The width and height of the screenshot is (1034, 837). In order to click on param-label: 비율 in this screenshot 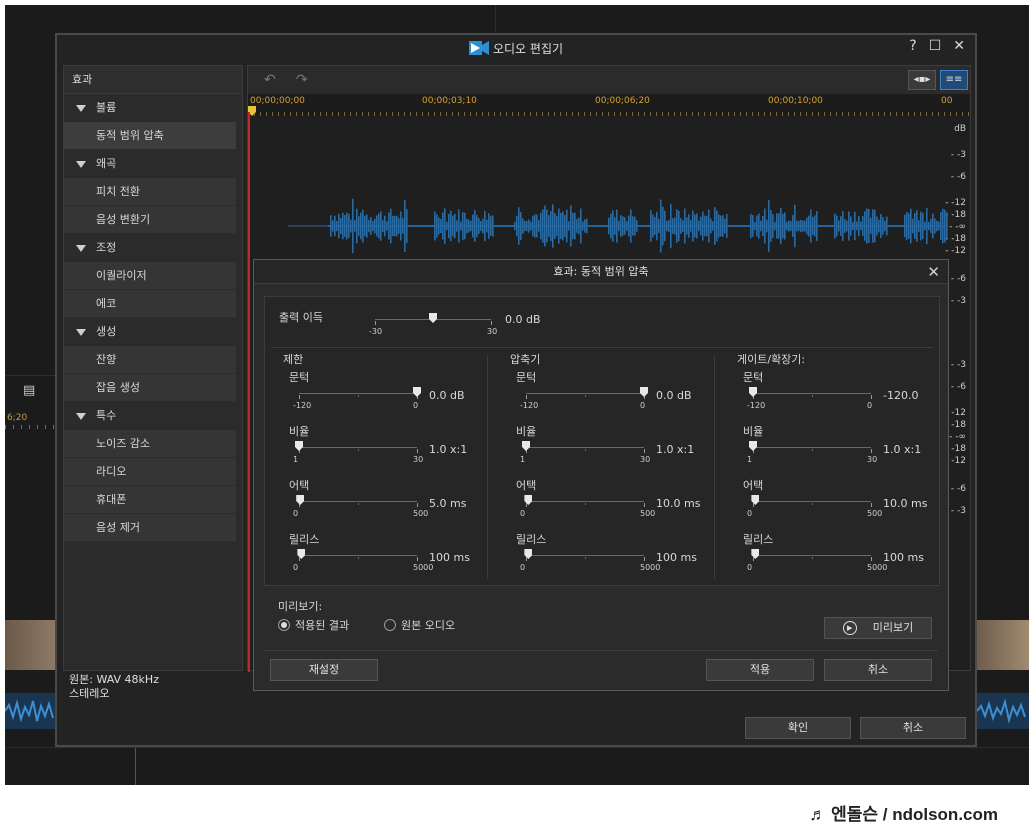, I will do `click(753, 431)`.